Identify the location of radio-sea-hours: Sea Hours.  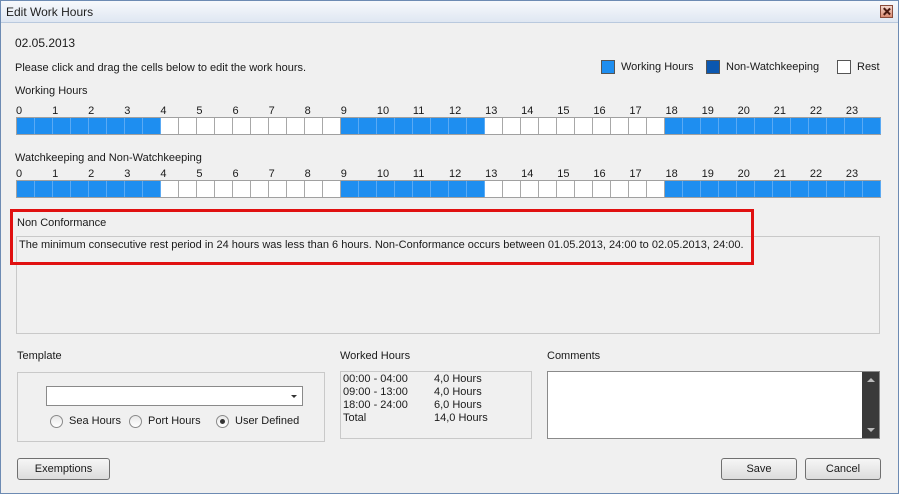
(85, 421).